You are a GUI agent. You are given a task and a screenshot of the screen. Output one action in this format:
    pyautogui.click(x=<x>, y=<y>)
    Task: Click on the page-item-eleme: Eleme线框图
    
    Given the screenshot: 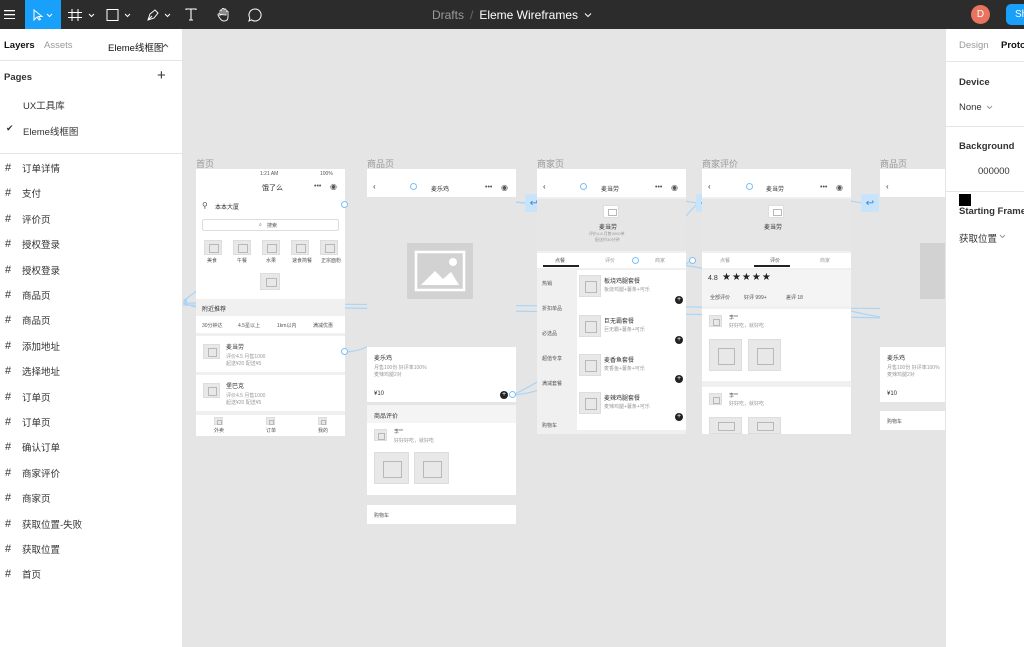 What is the action you would take?
    pyautogui.click(x=50, y=131)
    